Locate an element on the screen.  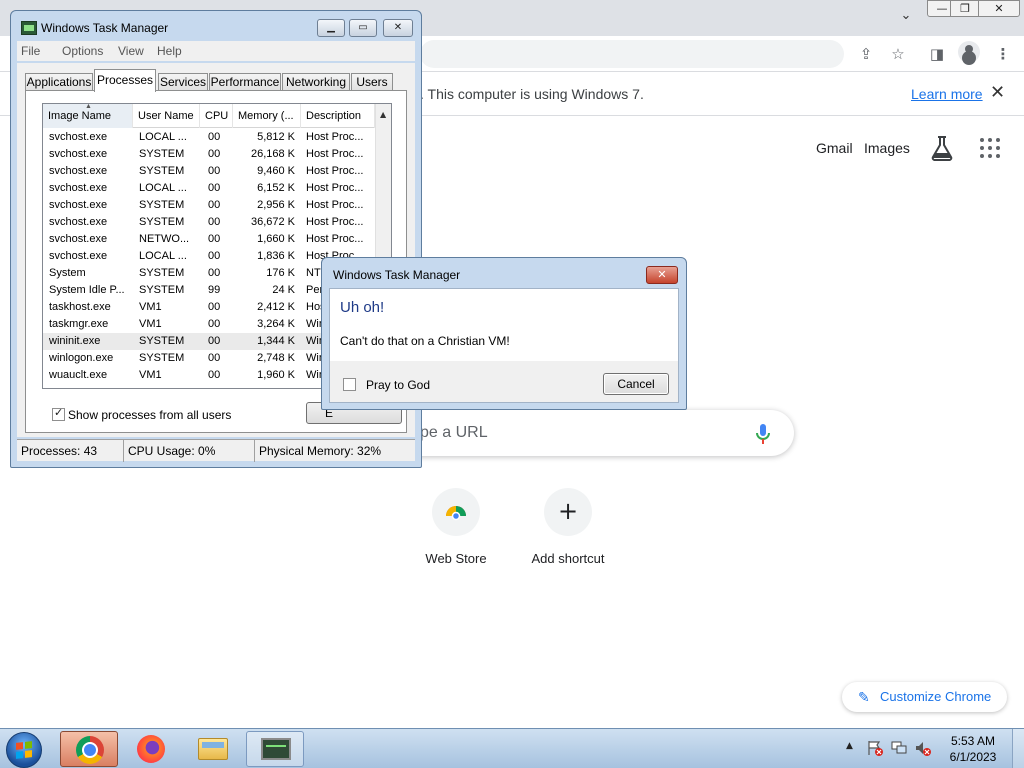
network-icon is located at coordinates (899, 748).